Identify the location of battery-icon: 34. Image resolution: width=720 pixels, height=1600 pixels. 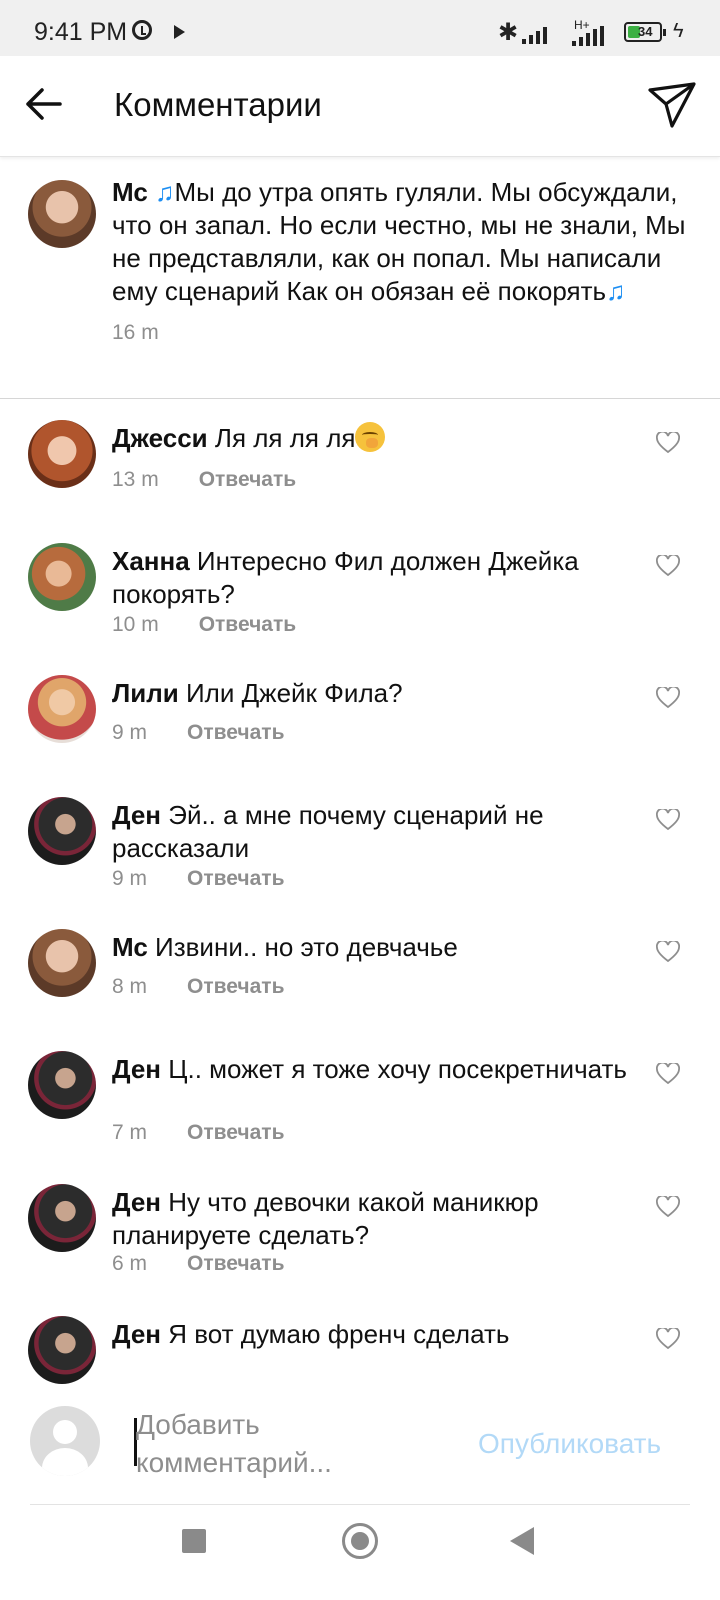
(645, 32).